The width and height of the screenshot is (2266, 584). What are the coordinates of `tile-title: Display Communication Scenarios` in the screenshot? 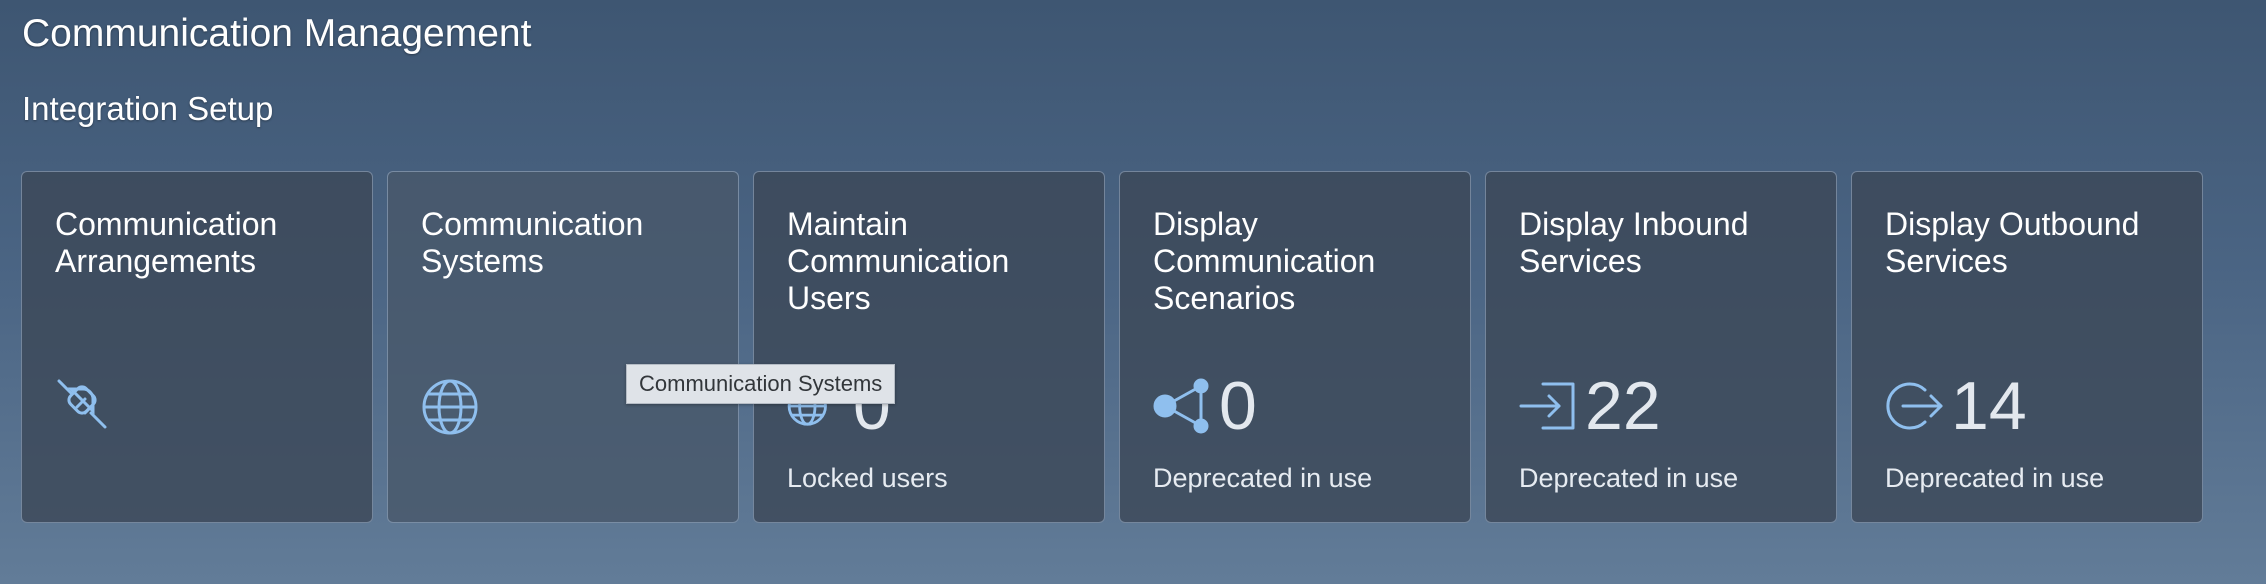 It's located at (1264, 261).